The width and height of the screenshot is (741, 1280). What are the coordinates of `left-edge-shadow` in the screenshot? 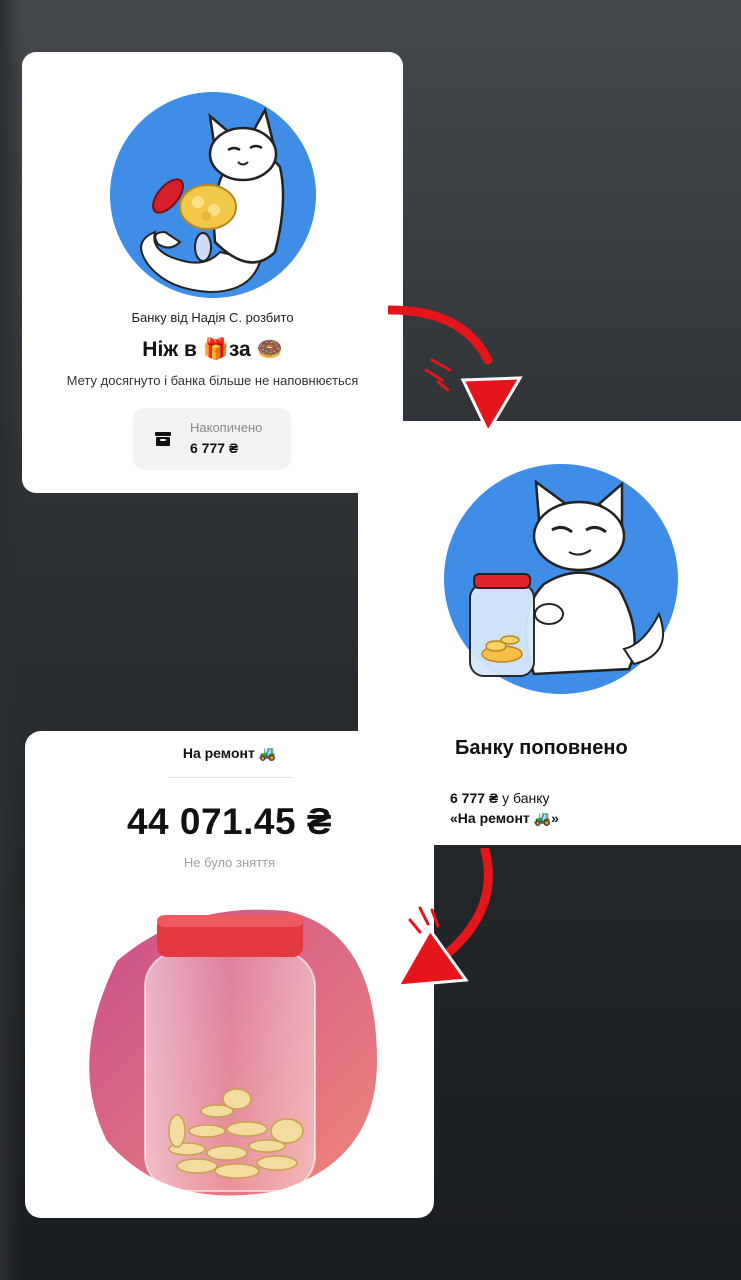 It's located at (11, 640).